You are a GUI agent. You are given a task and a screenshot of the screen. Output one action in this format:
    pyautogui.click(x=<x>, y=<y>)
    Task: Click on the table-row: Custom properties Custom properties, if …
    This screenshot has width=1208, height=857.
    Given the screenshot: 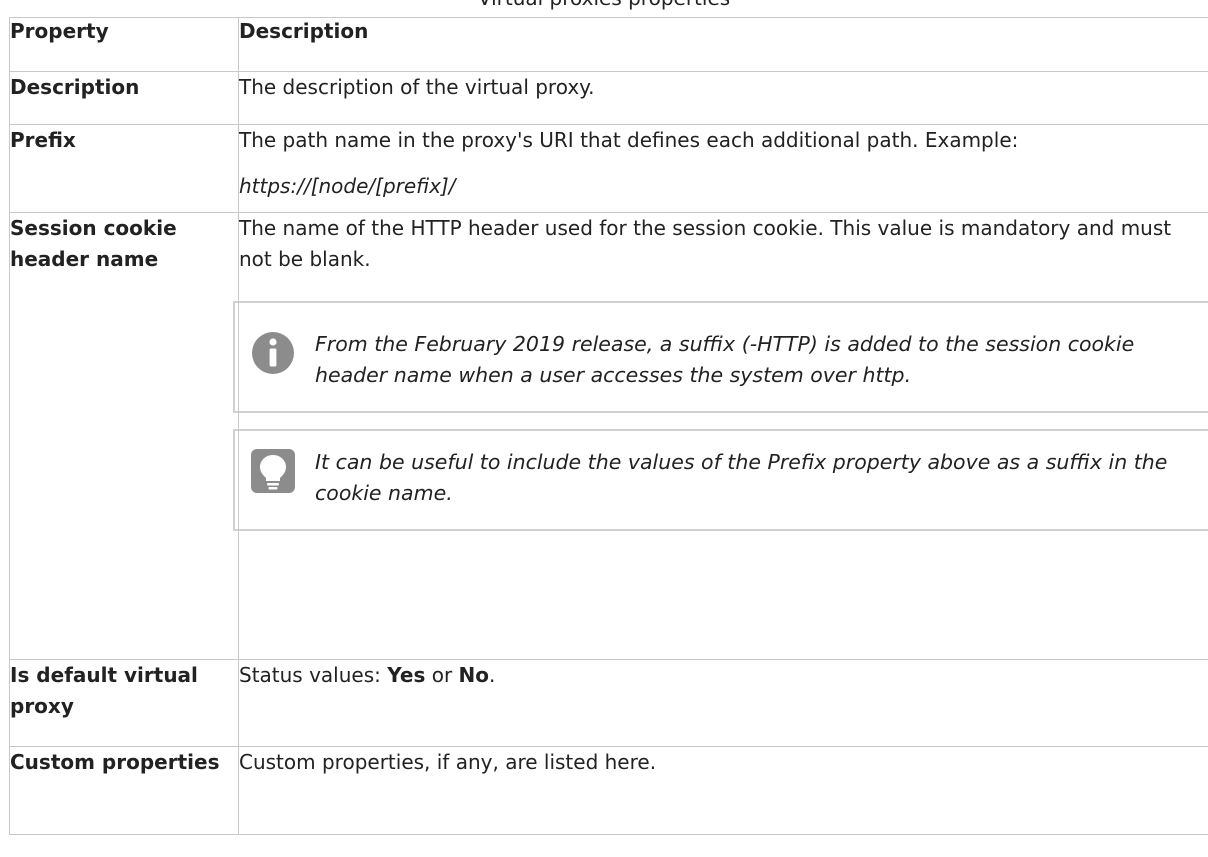 What is the action you would take?
    pyautogui.click(x=608, y=790)
    